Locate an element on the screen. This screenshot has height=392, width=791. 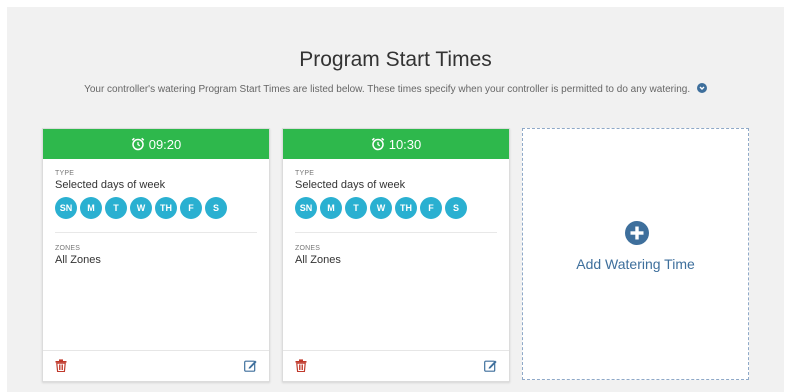
card-header: 10:30 is located at coordinates (396, 144).